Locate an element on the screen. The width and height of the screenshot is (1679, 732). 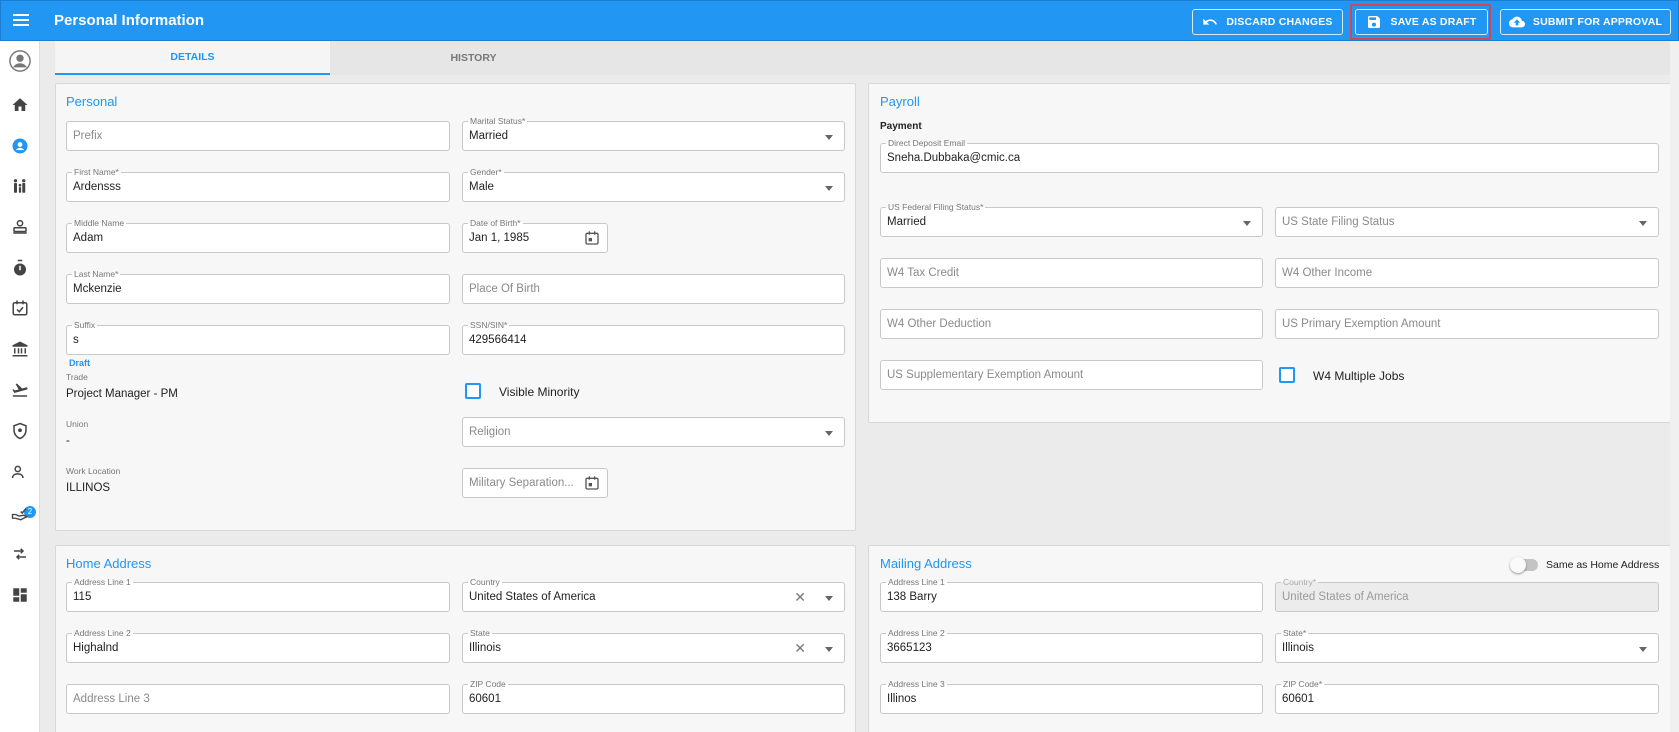
submit-for-approval-button: SUBMIT FOR APPROVAL is located at coordinates (1585, 22).